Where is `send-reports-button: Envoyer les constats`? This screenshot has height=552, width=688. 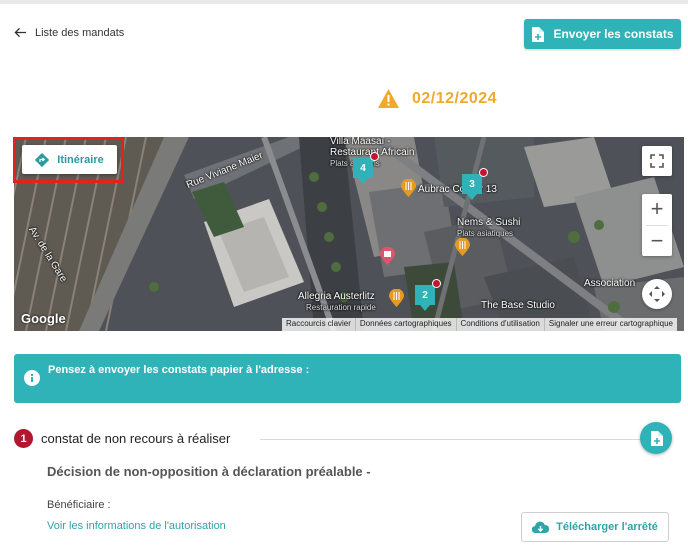 send-reports-button: Envoyer les constats is located at coordinates (602, 34).